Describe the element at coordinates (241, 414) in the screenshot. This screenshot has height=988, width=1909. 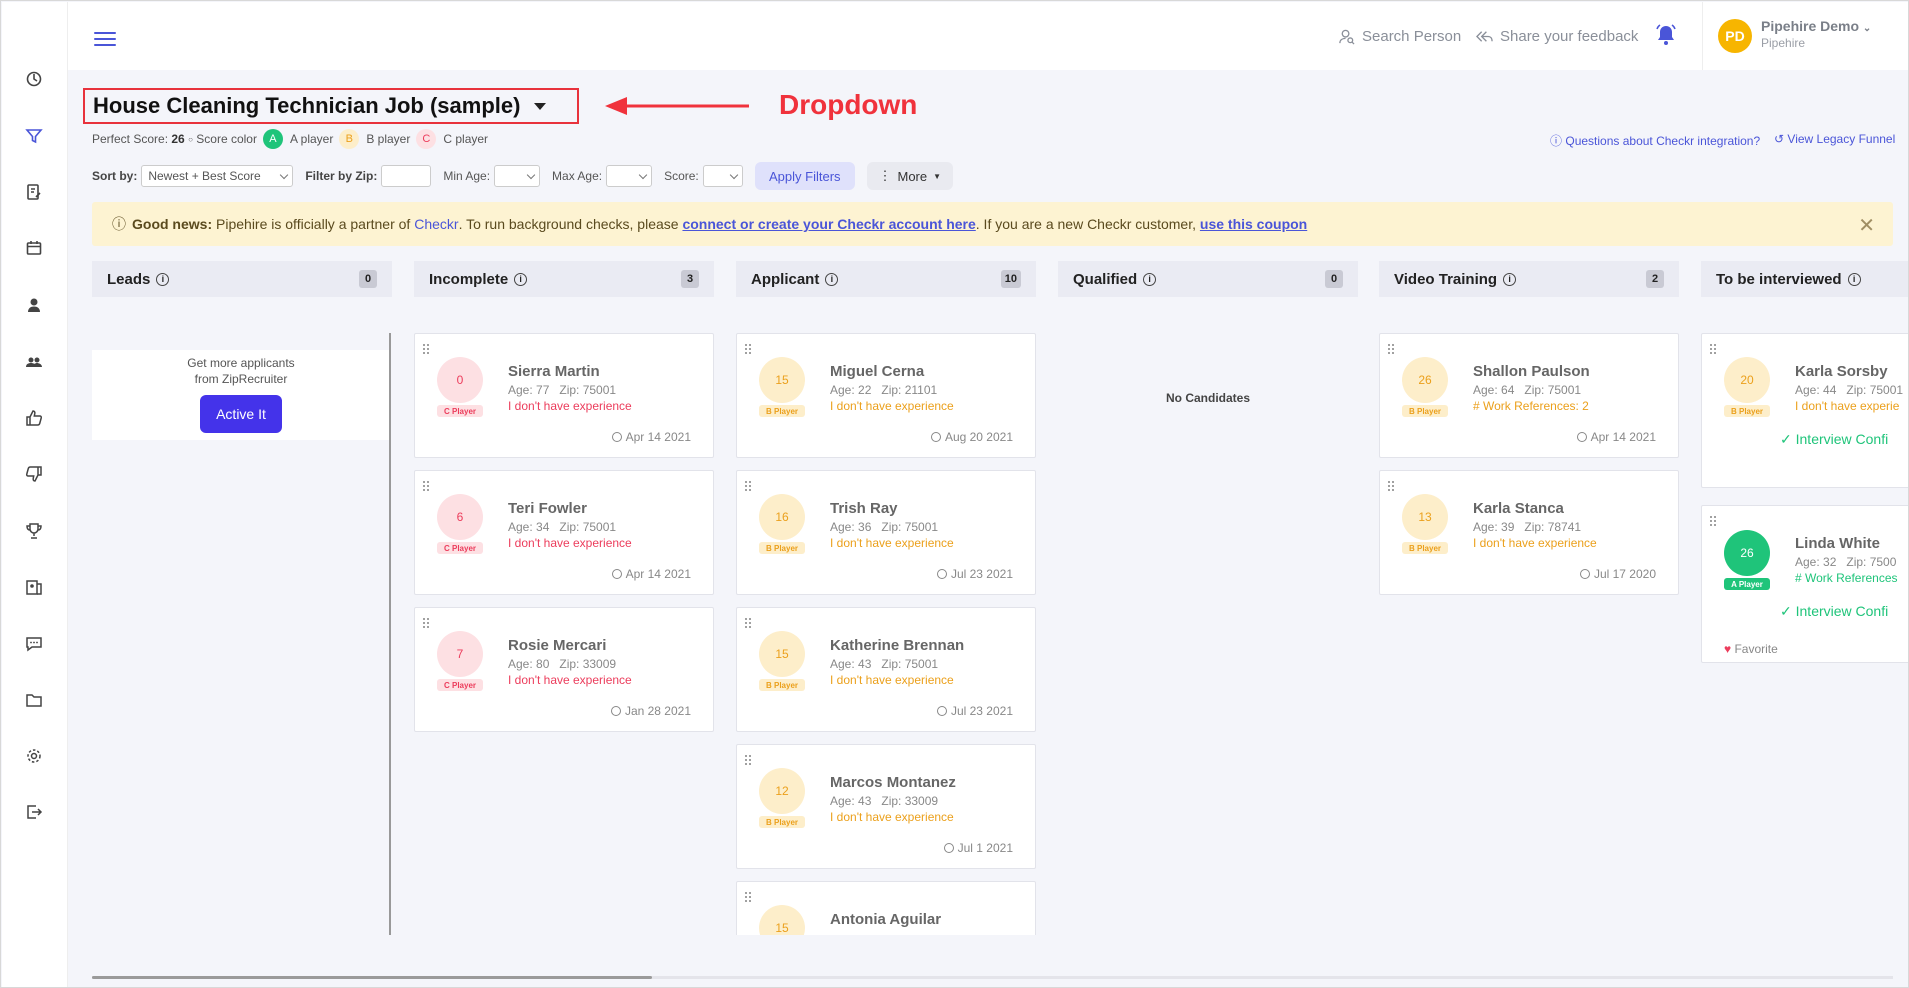
I see `active-it-button: Active It` at that location.